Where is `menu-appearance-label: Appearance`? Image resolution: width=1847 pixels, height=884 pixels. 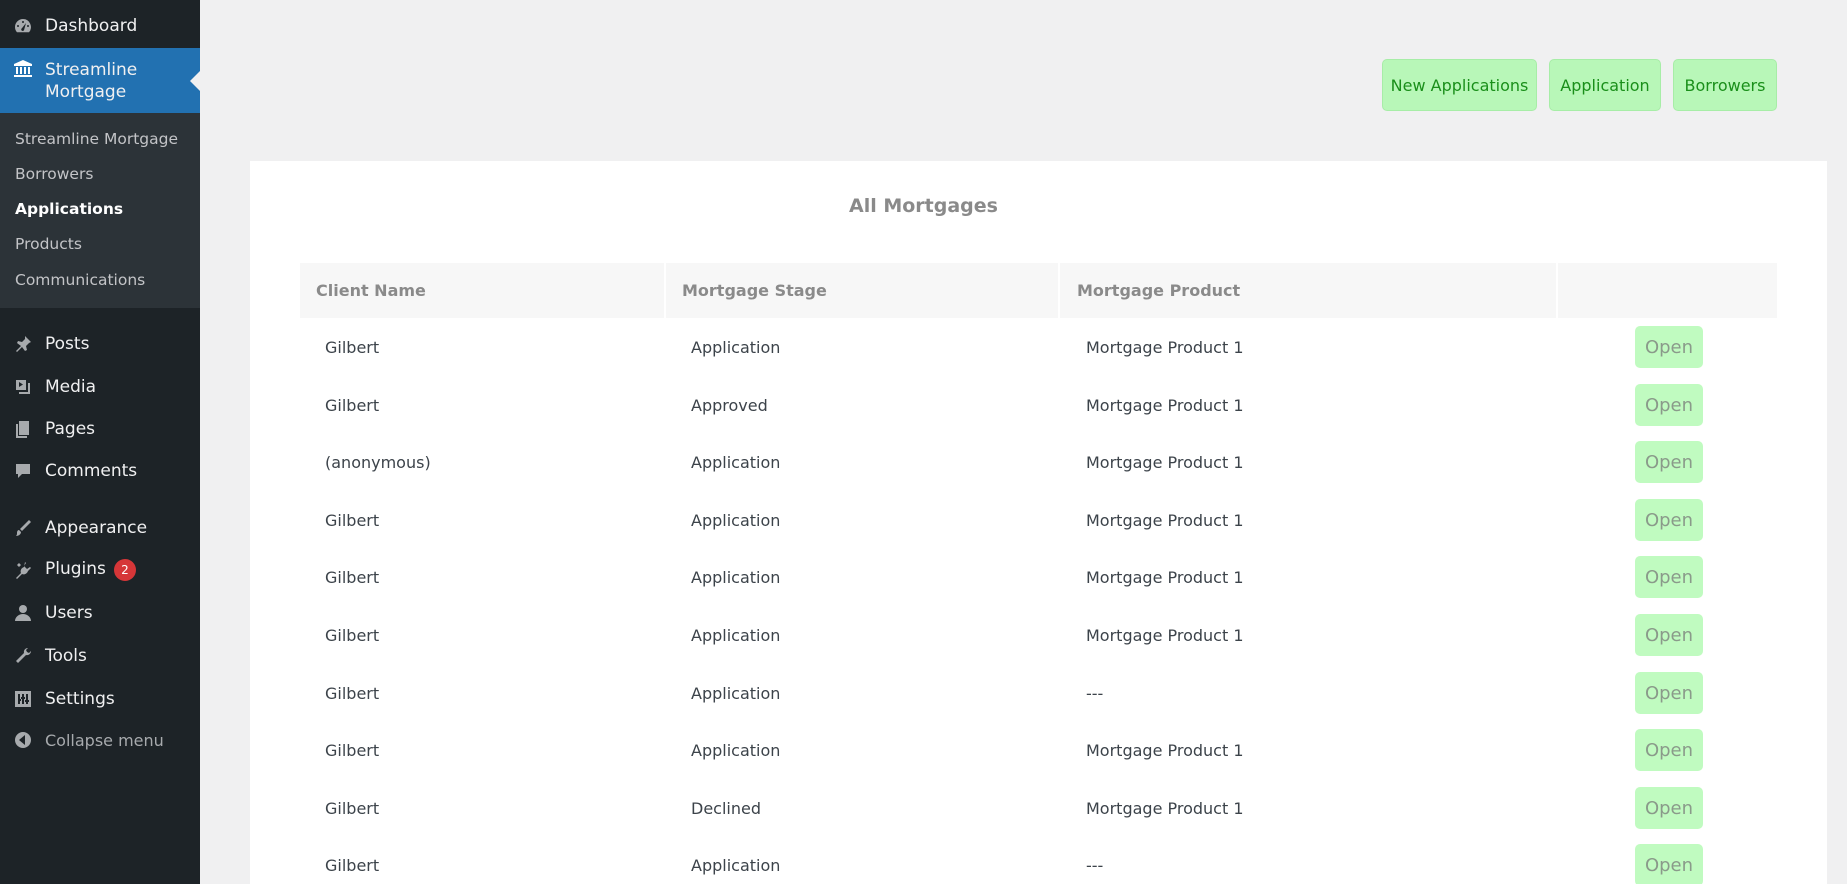
menu-appearance-label: Appearance is located at coordinates (96, 528).